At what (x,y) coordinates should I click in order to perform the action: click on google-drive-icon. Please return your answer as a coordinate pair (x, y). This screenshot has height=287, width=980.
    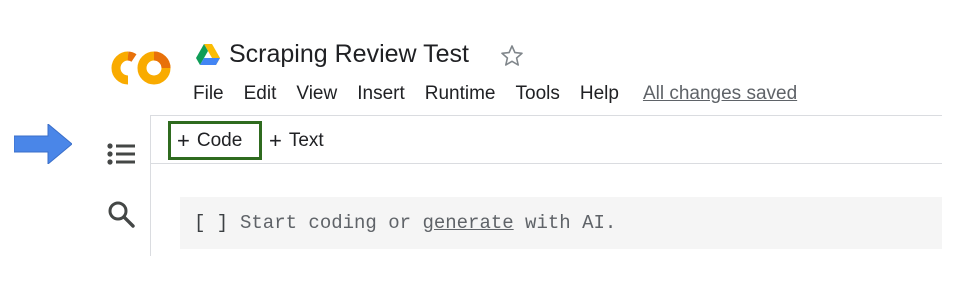
    Looking at the image, I should click on (208, 55).